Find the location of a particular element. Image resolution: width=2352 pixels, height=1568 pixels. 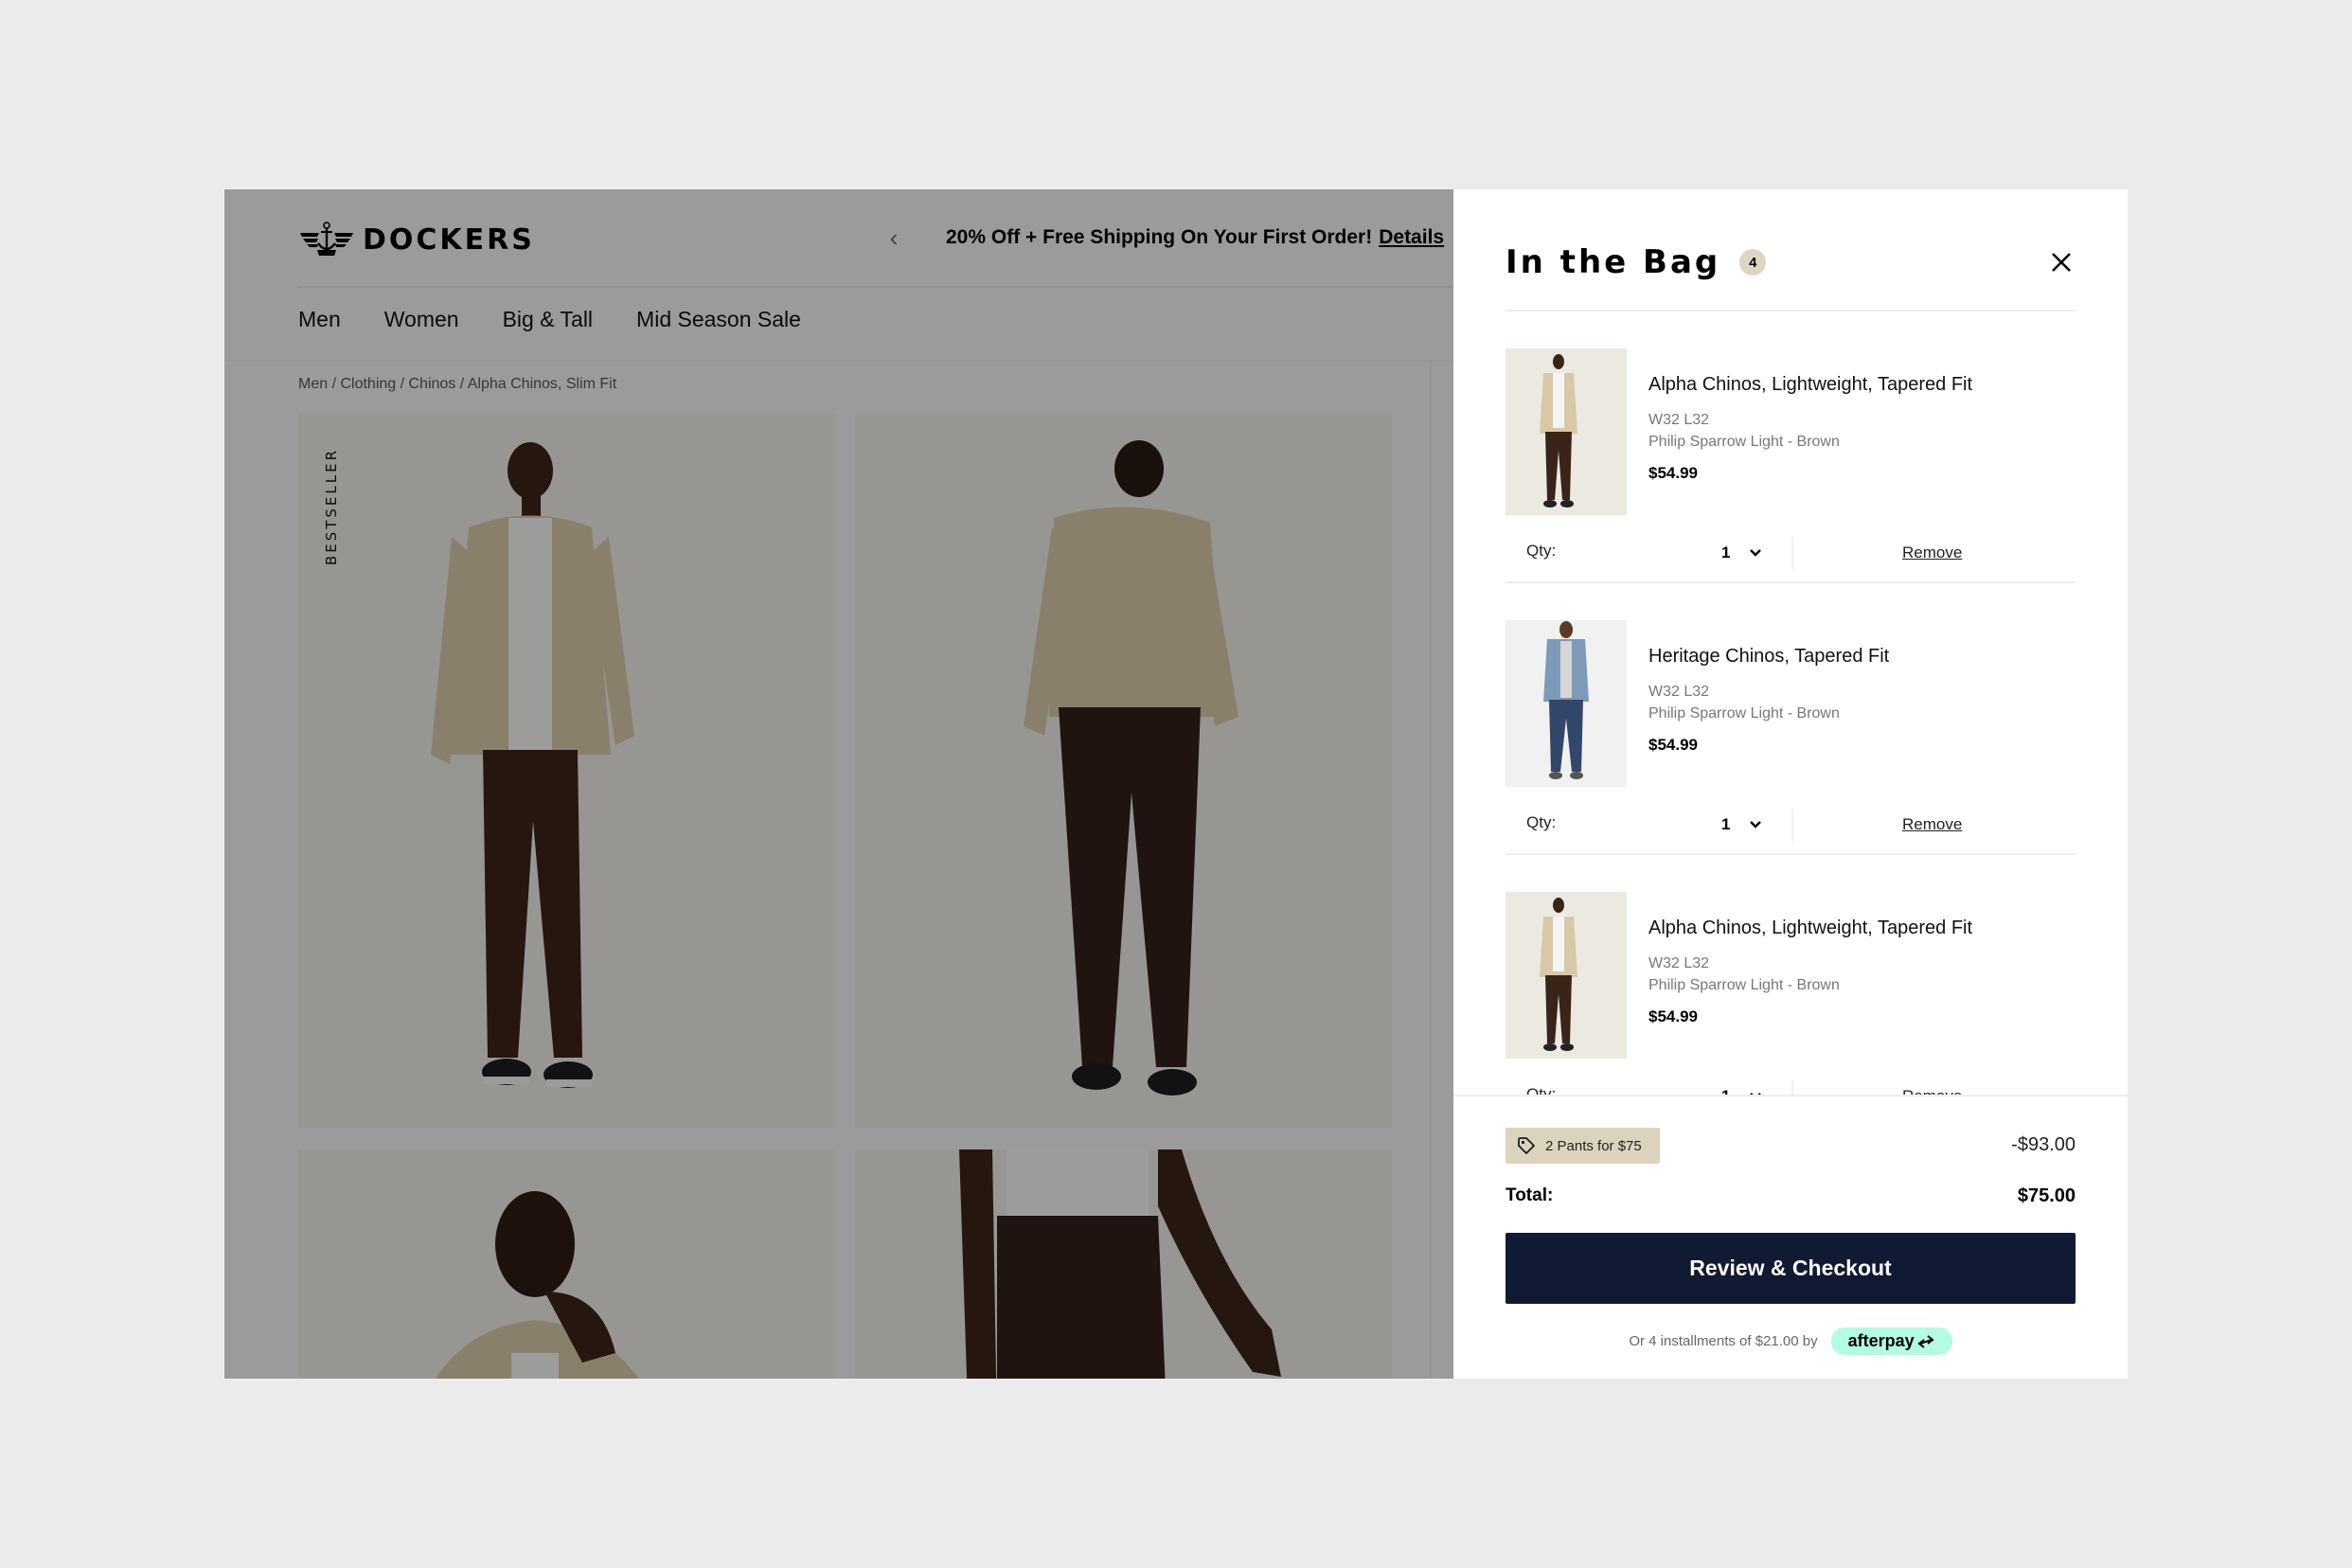

total-label: Total: is located at coordinates (1530, 1195).